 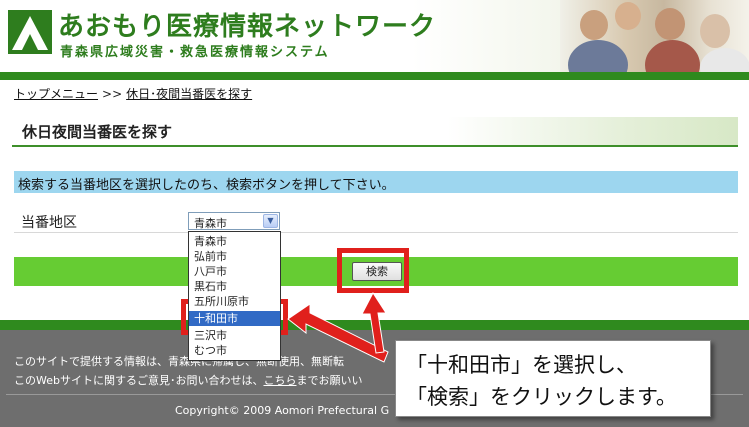 What do you see at coordinates (521, 365) in the screenshot?
I see `callout-line-1: 「十和田市」を選択し、` at bounding box center [521, 365].